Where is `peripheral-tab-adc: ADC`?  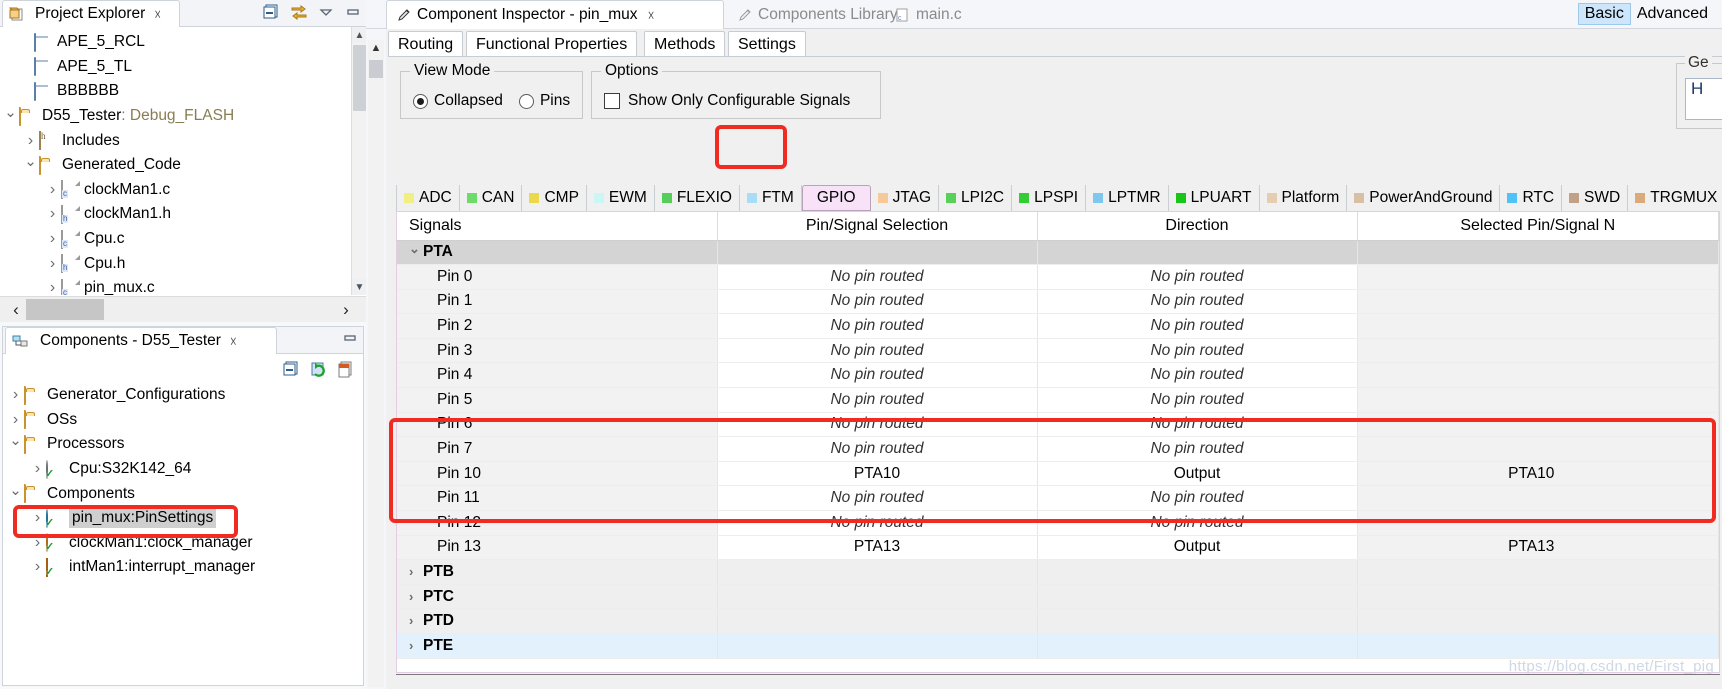 peripheral-tab-adc: ADC is located at coordinates (428, 198).